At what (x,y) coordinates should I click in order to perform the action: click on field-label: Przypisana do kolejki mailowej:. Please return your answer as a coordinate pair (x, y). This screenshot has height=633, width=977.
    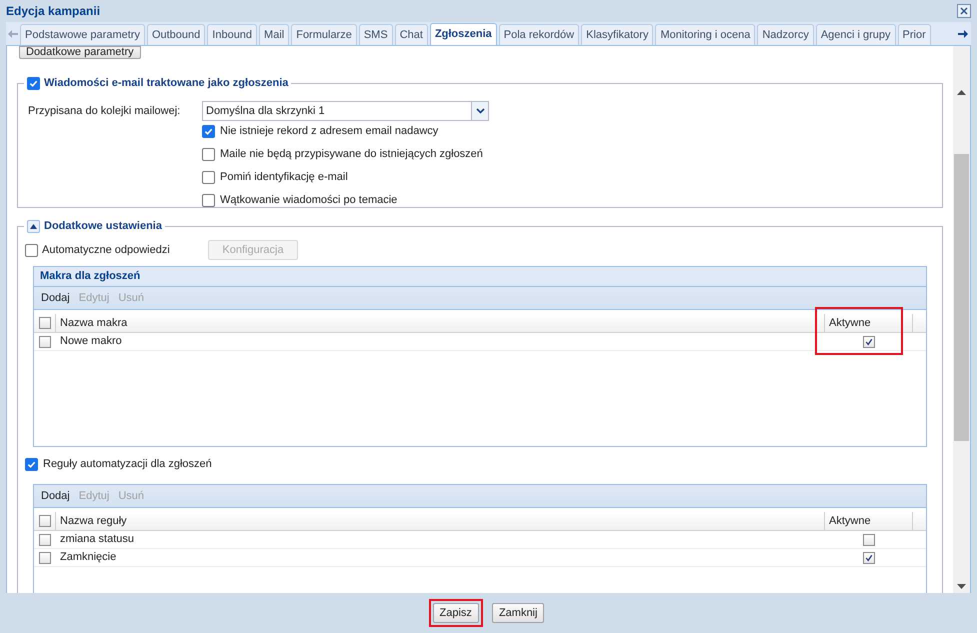
    Looking at the image, I should click on (104, 111).